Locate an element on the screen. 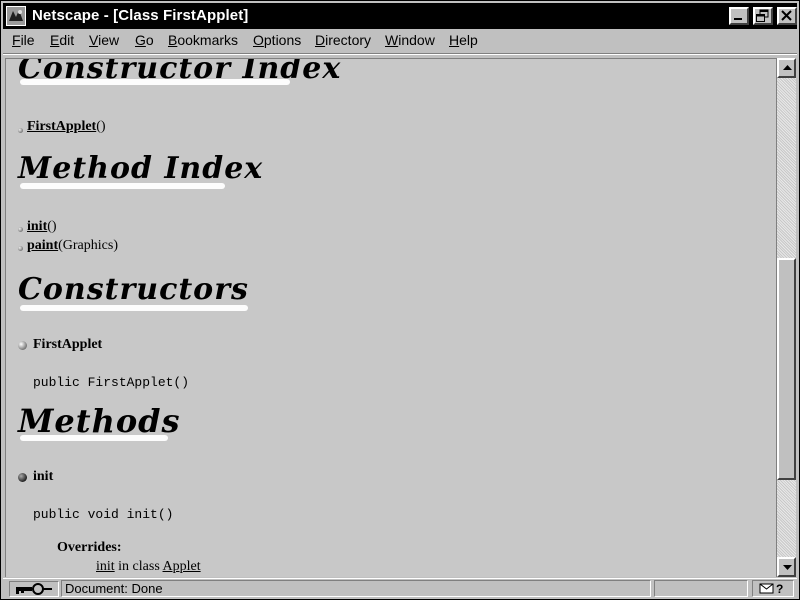 Image resolution: width=800 pixels, height=600 pixels. grey-ball-icon is located at coordinates (22, 345).